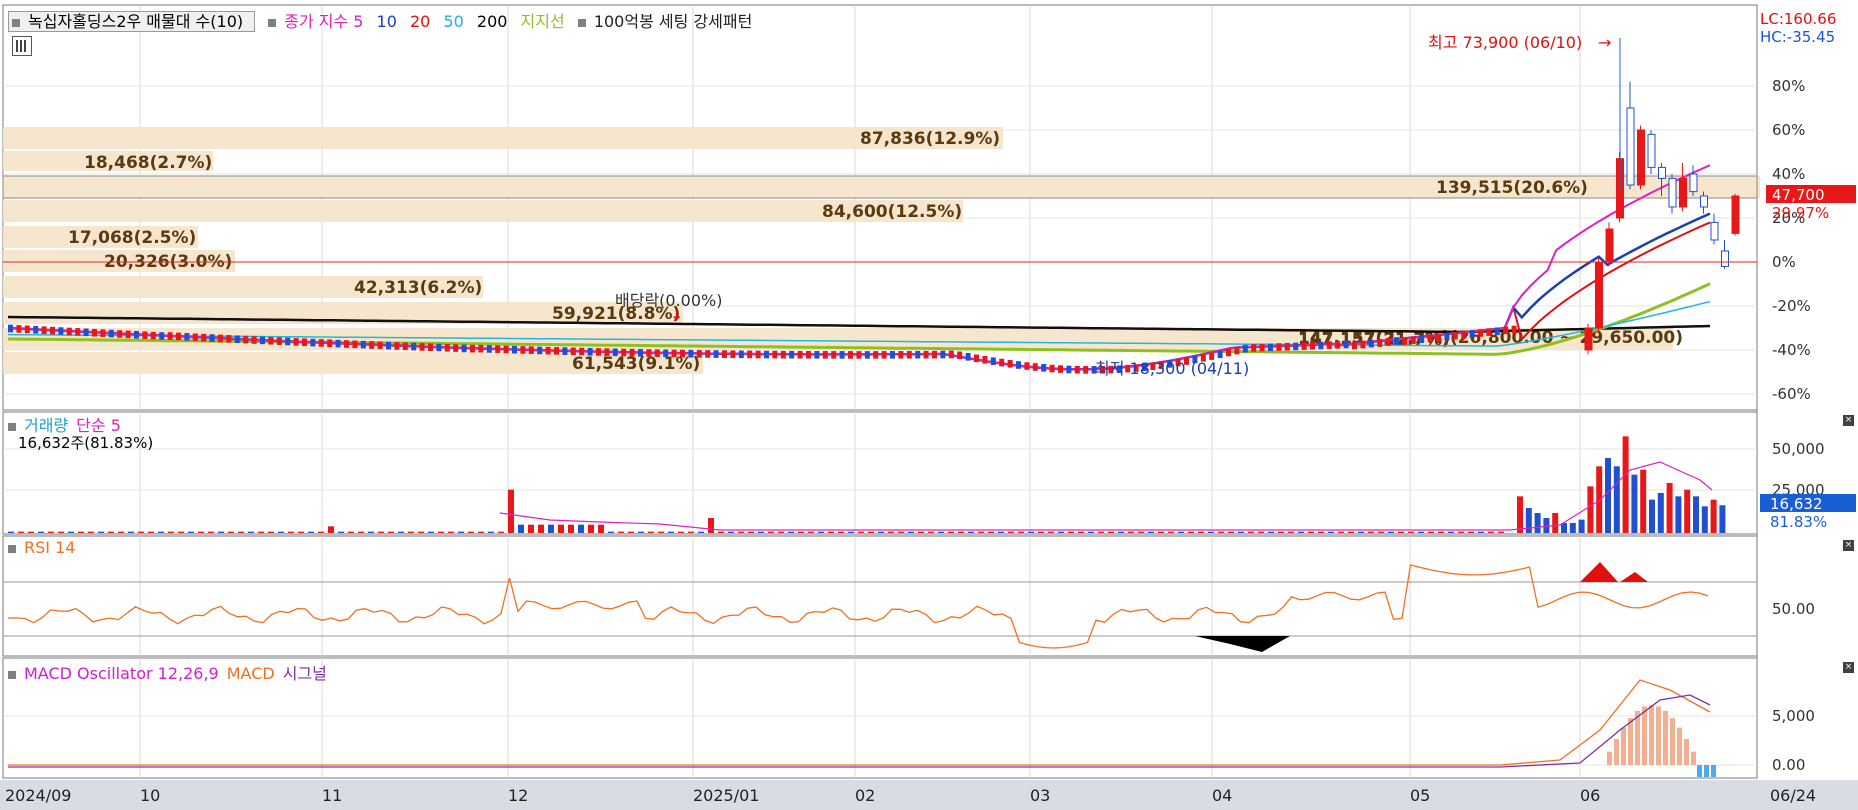 The image size is (1858, 810). What do you see at coordinates (1797, 37) in the screenshot?
I see `hc-label: HC:-35.45` at bounding box center [1797, 37].